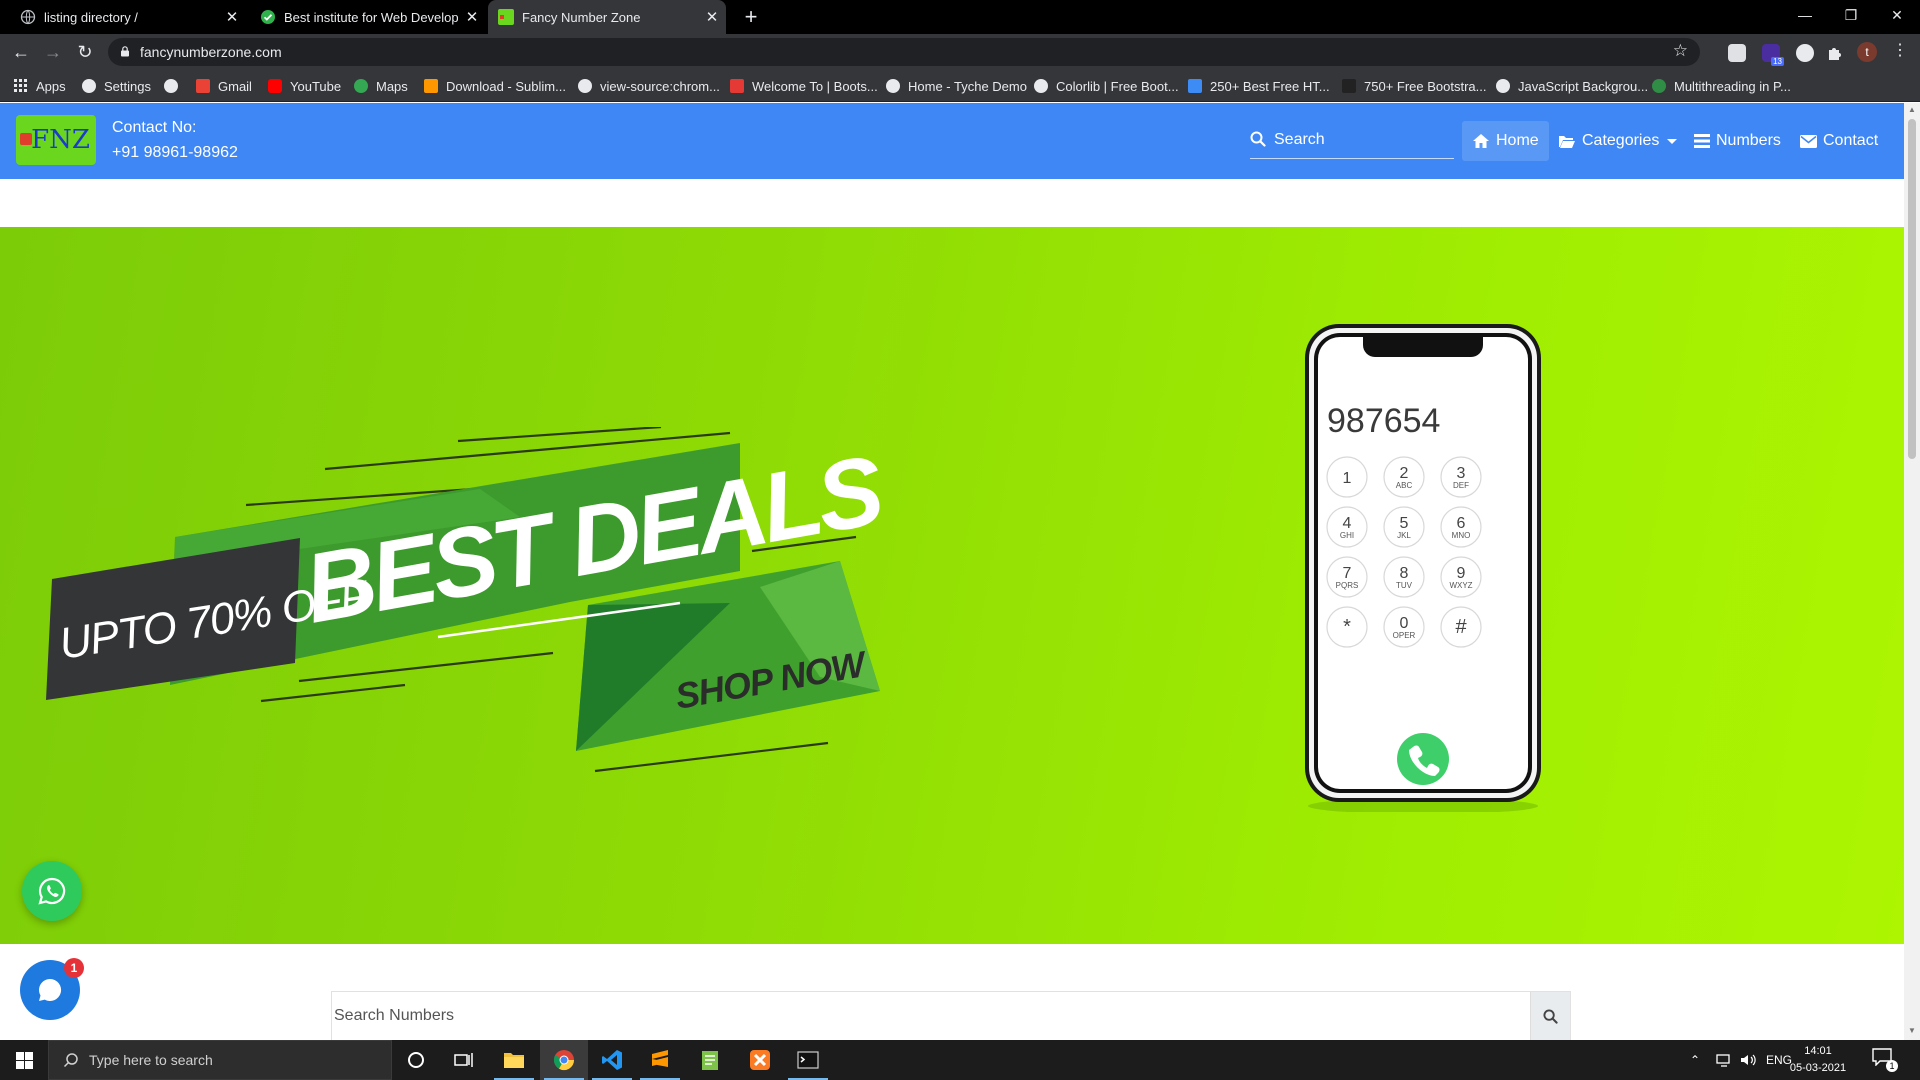 The width and height of the screenshot is (1920, 1080). What do you see at coordinates (316, 86) in the screenshot?
I see `bookmark-label: YouTube` at bounding box center [316, 86].